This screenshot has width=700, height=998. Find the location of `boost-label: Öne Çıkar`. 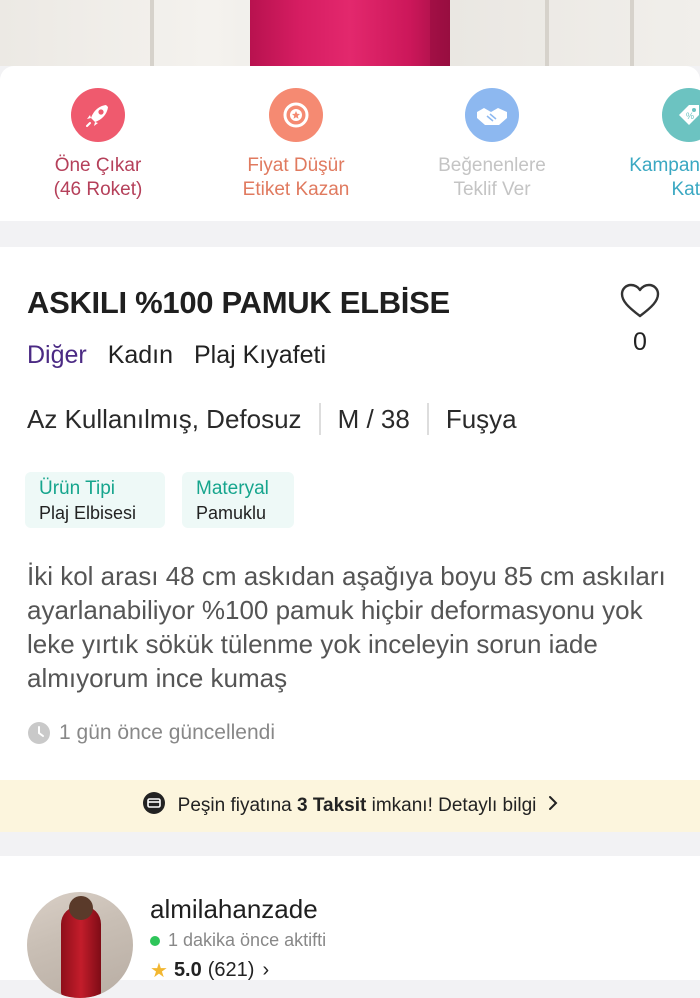

boost-label: Öne Çıkar is located at coordinates (98, 165).